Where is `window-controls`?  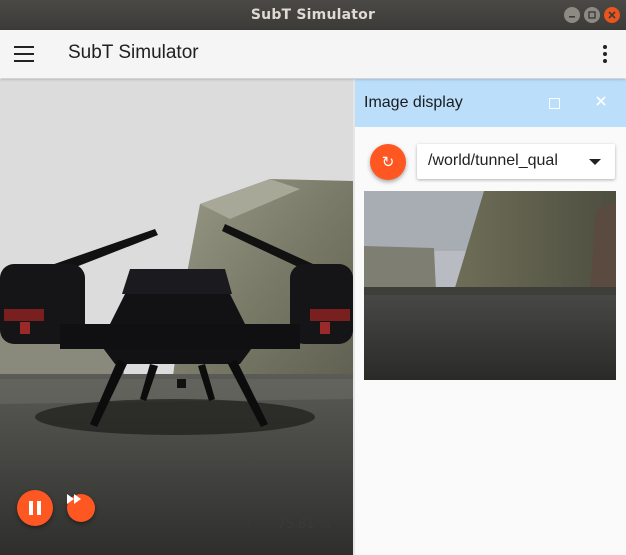 window-controls is located at coordinates (592, 15).